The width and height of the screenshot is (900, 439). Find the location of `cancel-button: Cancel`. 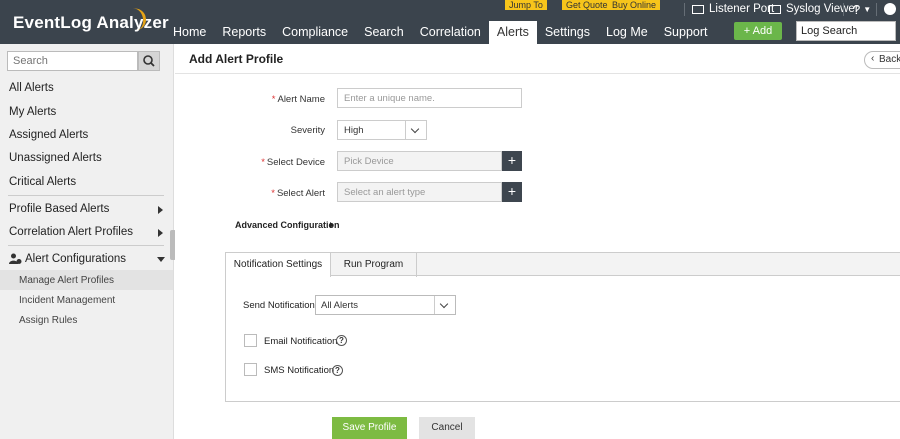

cancel-button: Cancel is located at coordinates (447, 428).